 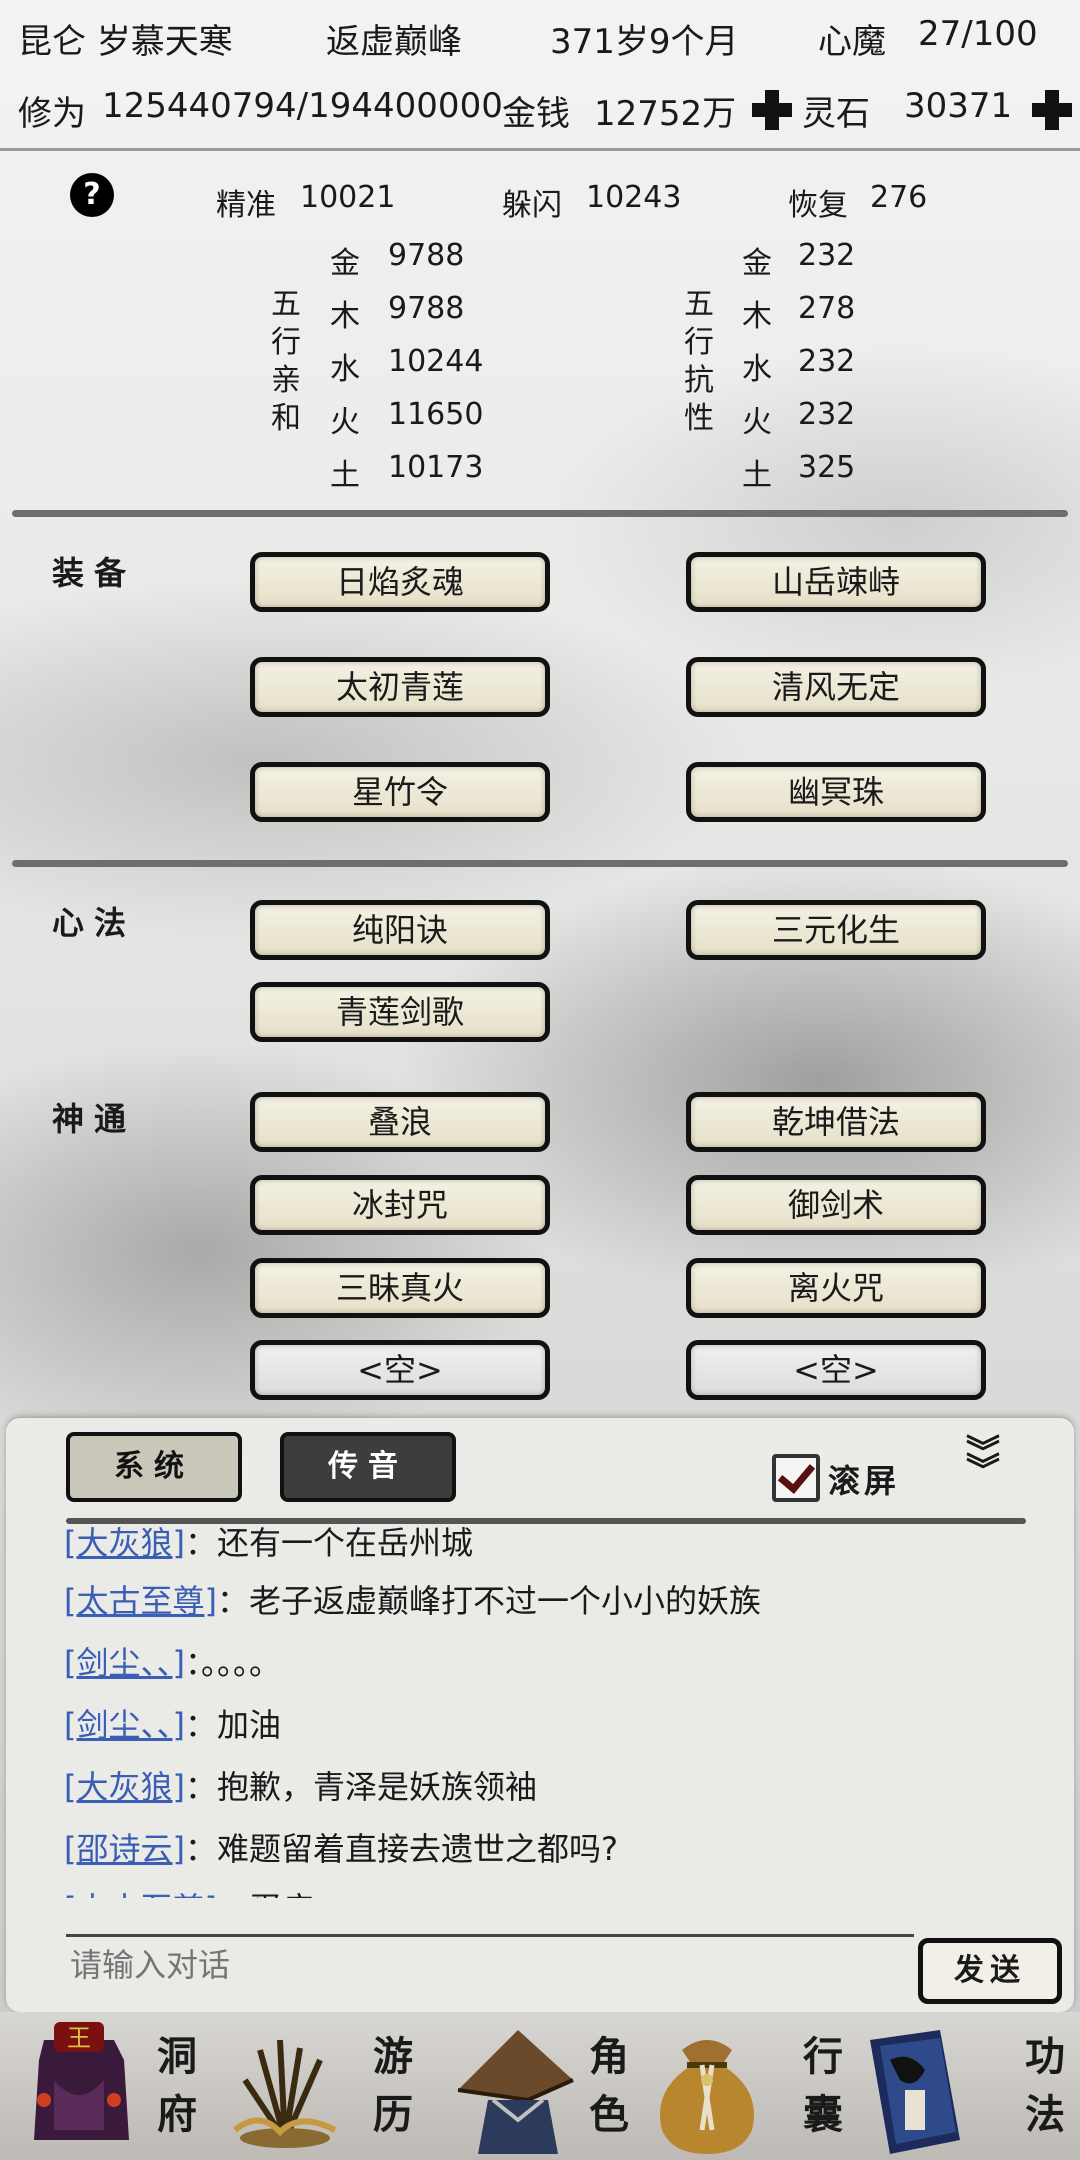 I want to click on tab-system: 系统, so click(x=154, y=1467).